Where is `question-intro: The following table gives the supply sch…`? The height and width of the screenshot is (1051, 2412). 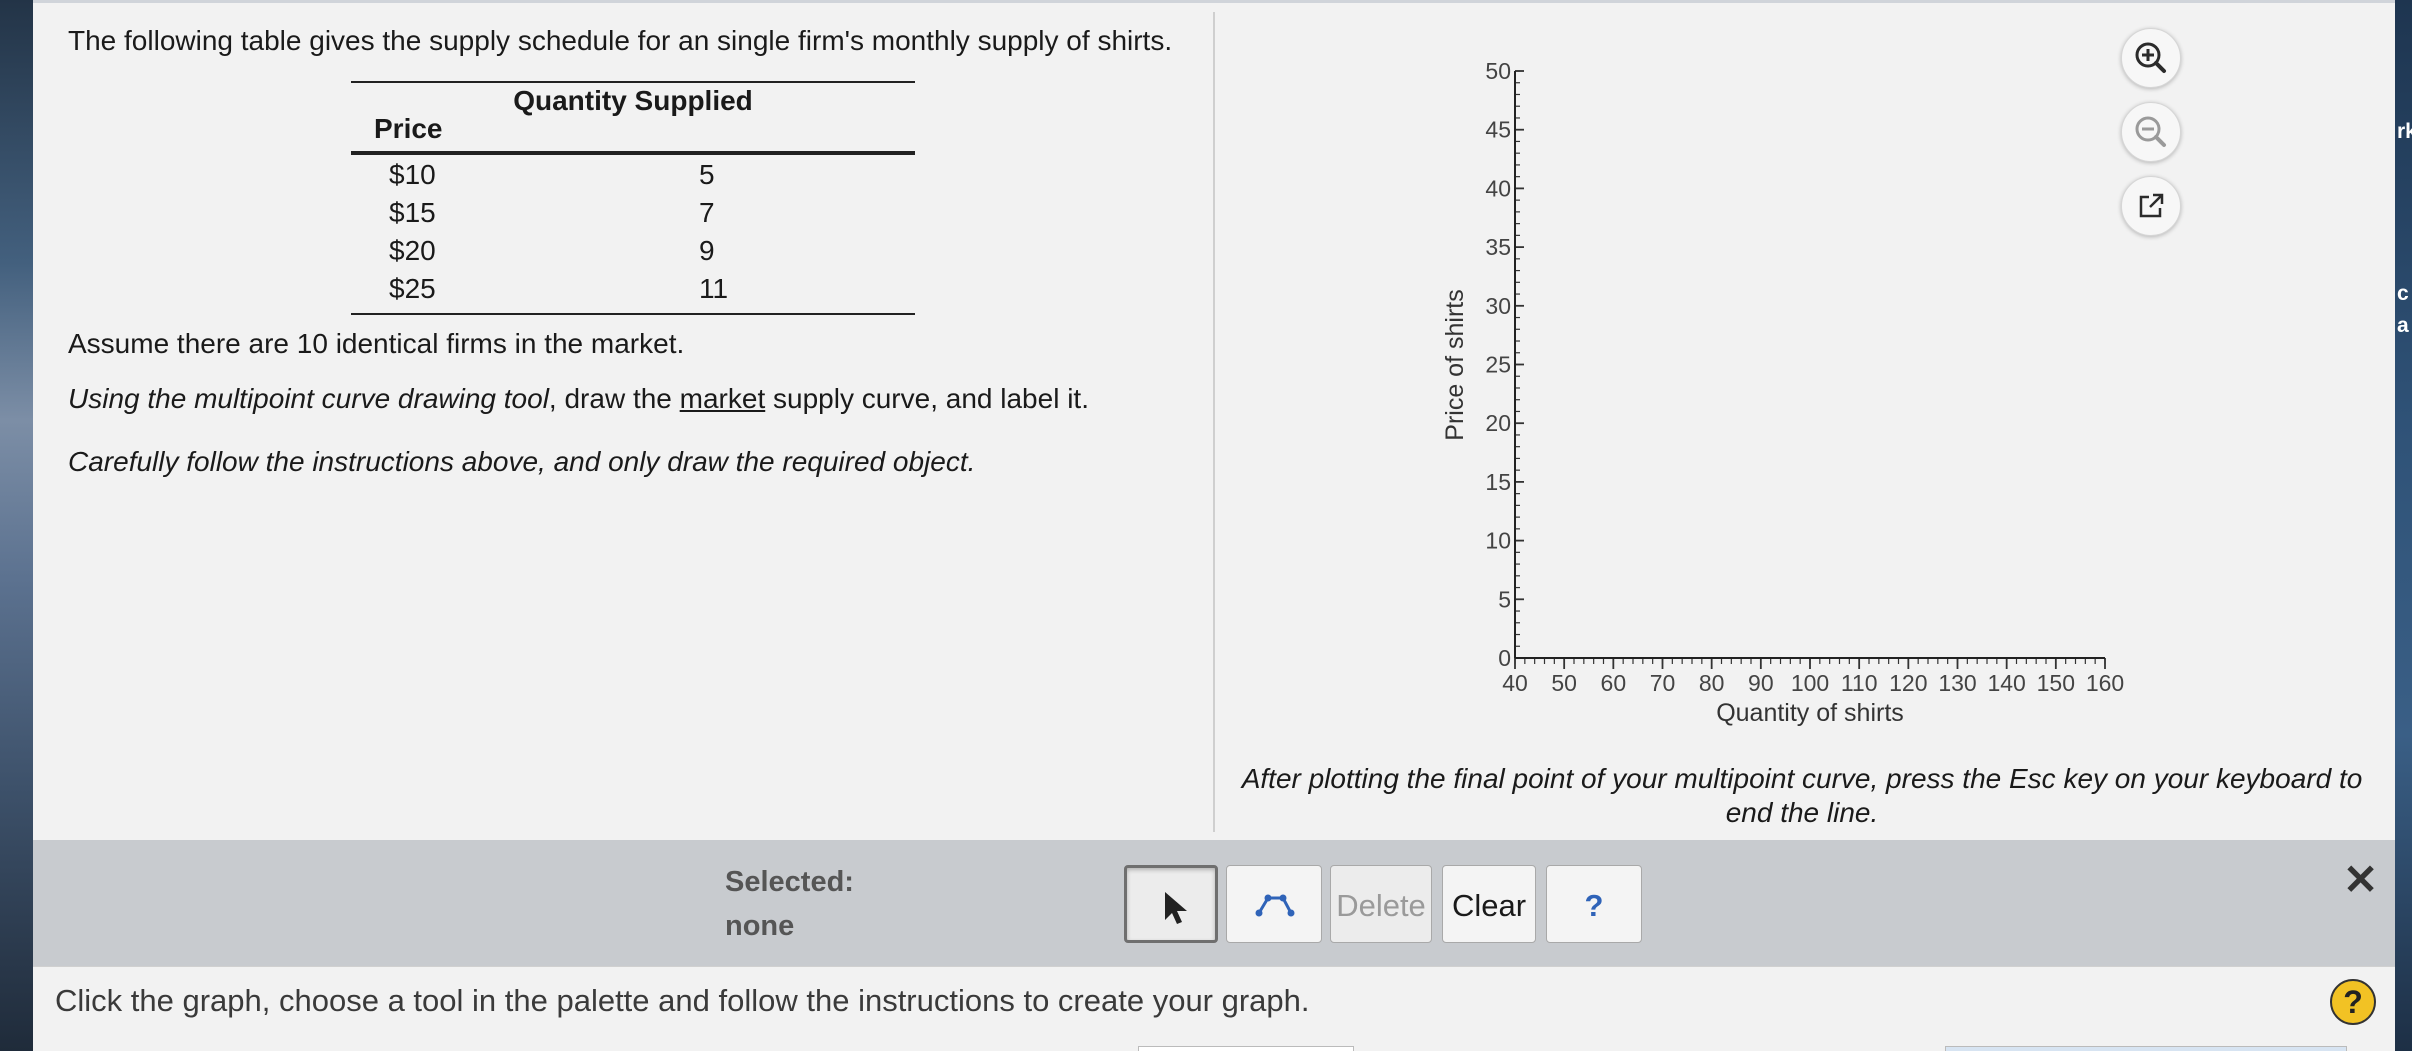 question-intro: The following table gives the supply sch… is located at coordinates (620, 40).